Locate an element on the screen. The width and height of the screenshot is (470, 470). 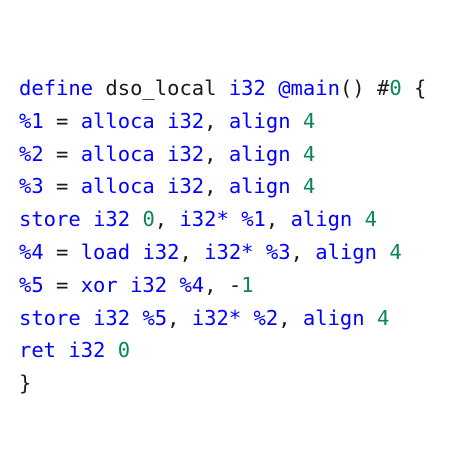
code-token-keyword: define is located at coordinates (56, 88).